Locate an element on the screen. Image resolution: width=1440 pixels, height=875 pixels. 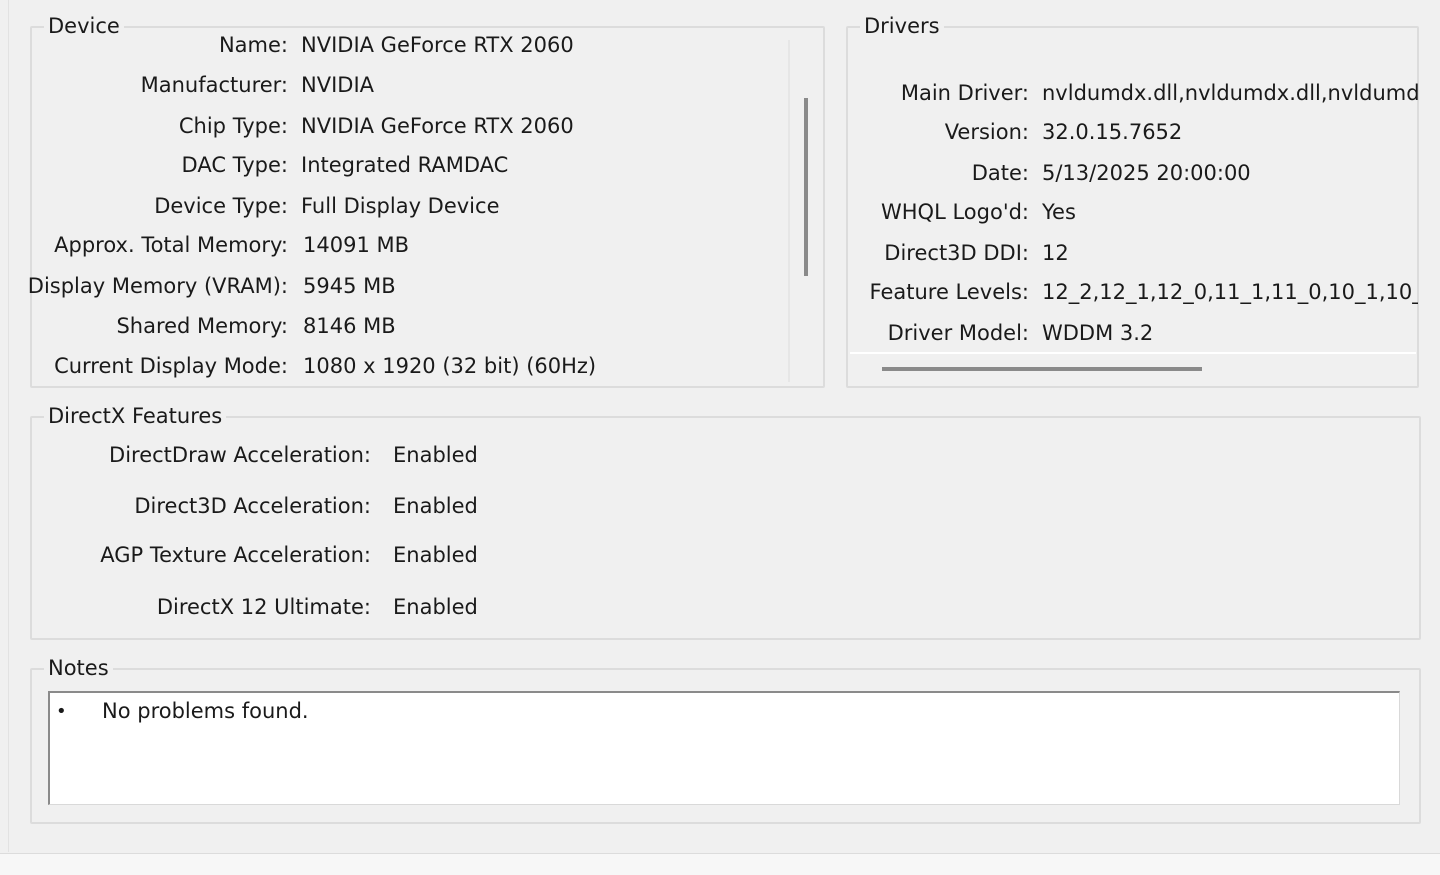
drivers-version-value: 32.0.15.7652 is located at coordinates (1112, 132).